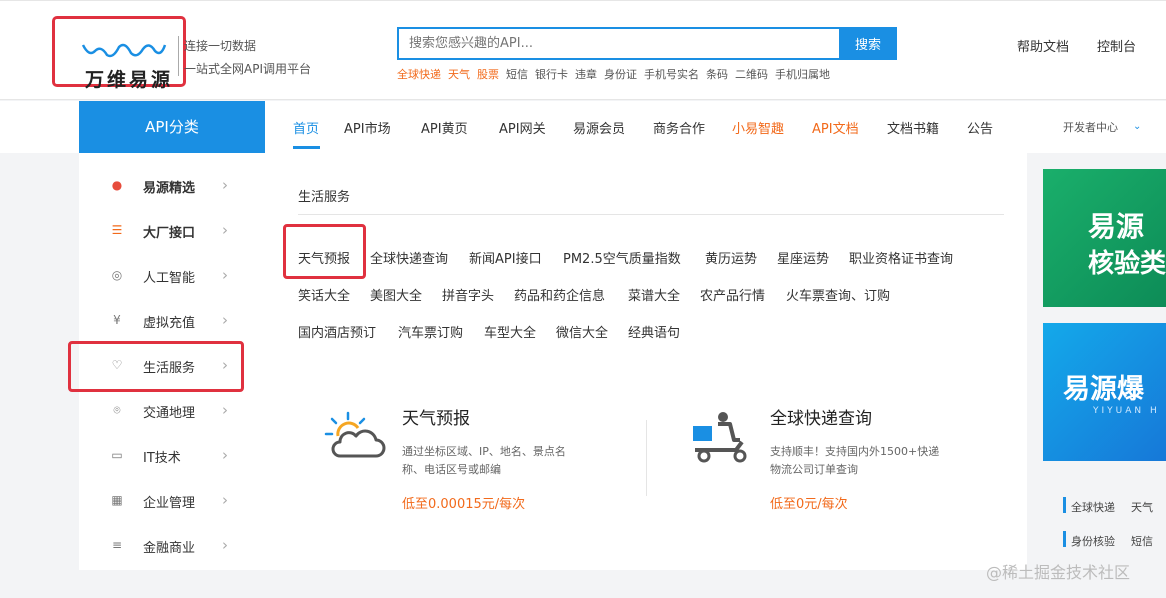 The height and width of the screenshot is (598, 1166). I want to click on panel-api-link: 美图大全, so click(396, 294).